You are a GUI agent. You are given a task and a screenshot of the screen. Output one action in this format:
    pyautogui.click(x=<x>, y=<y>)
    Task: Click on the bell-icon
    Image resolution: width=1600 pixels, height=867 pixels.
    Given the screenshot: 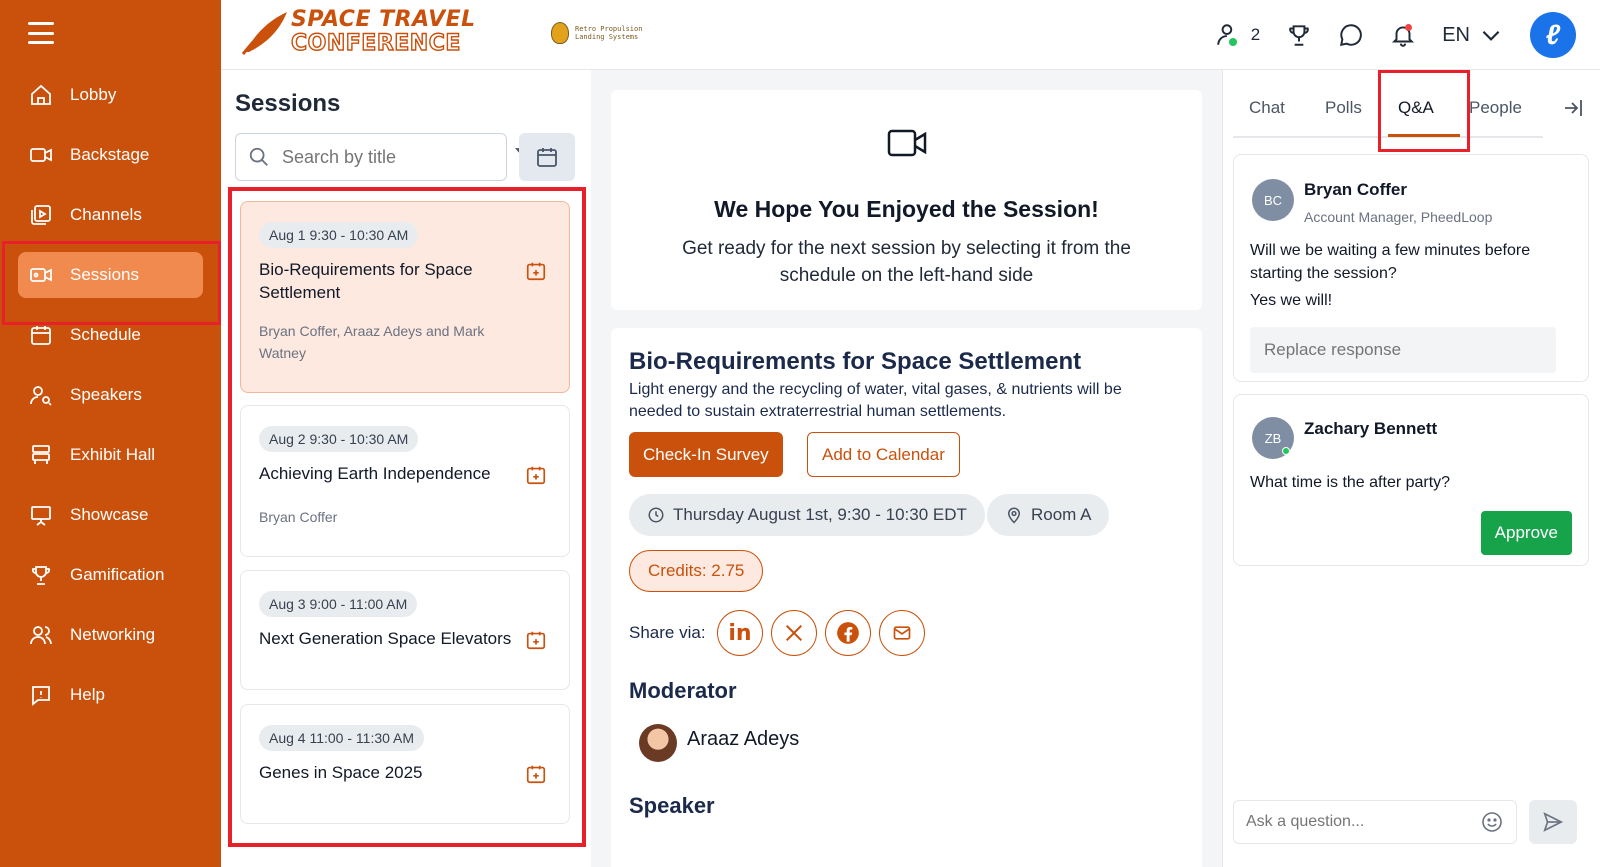 What is the action you would take?
    pyautogui.click(x=1403, y=35)
    